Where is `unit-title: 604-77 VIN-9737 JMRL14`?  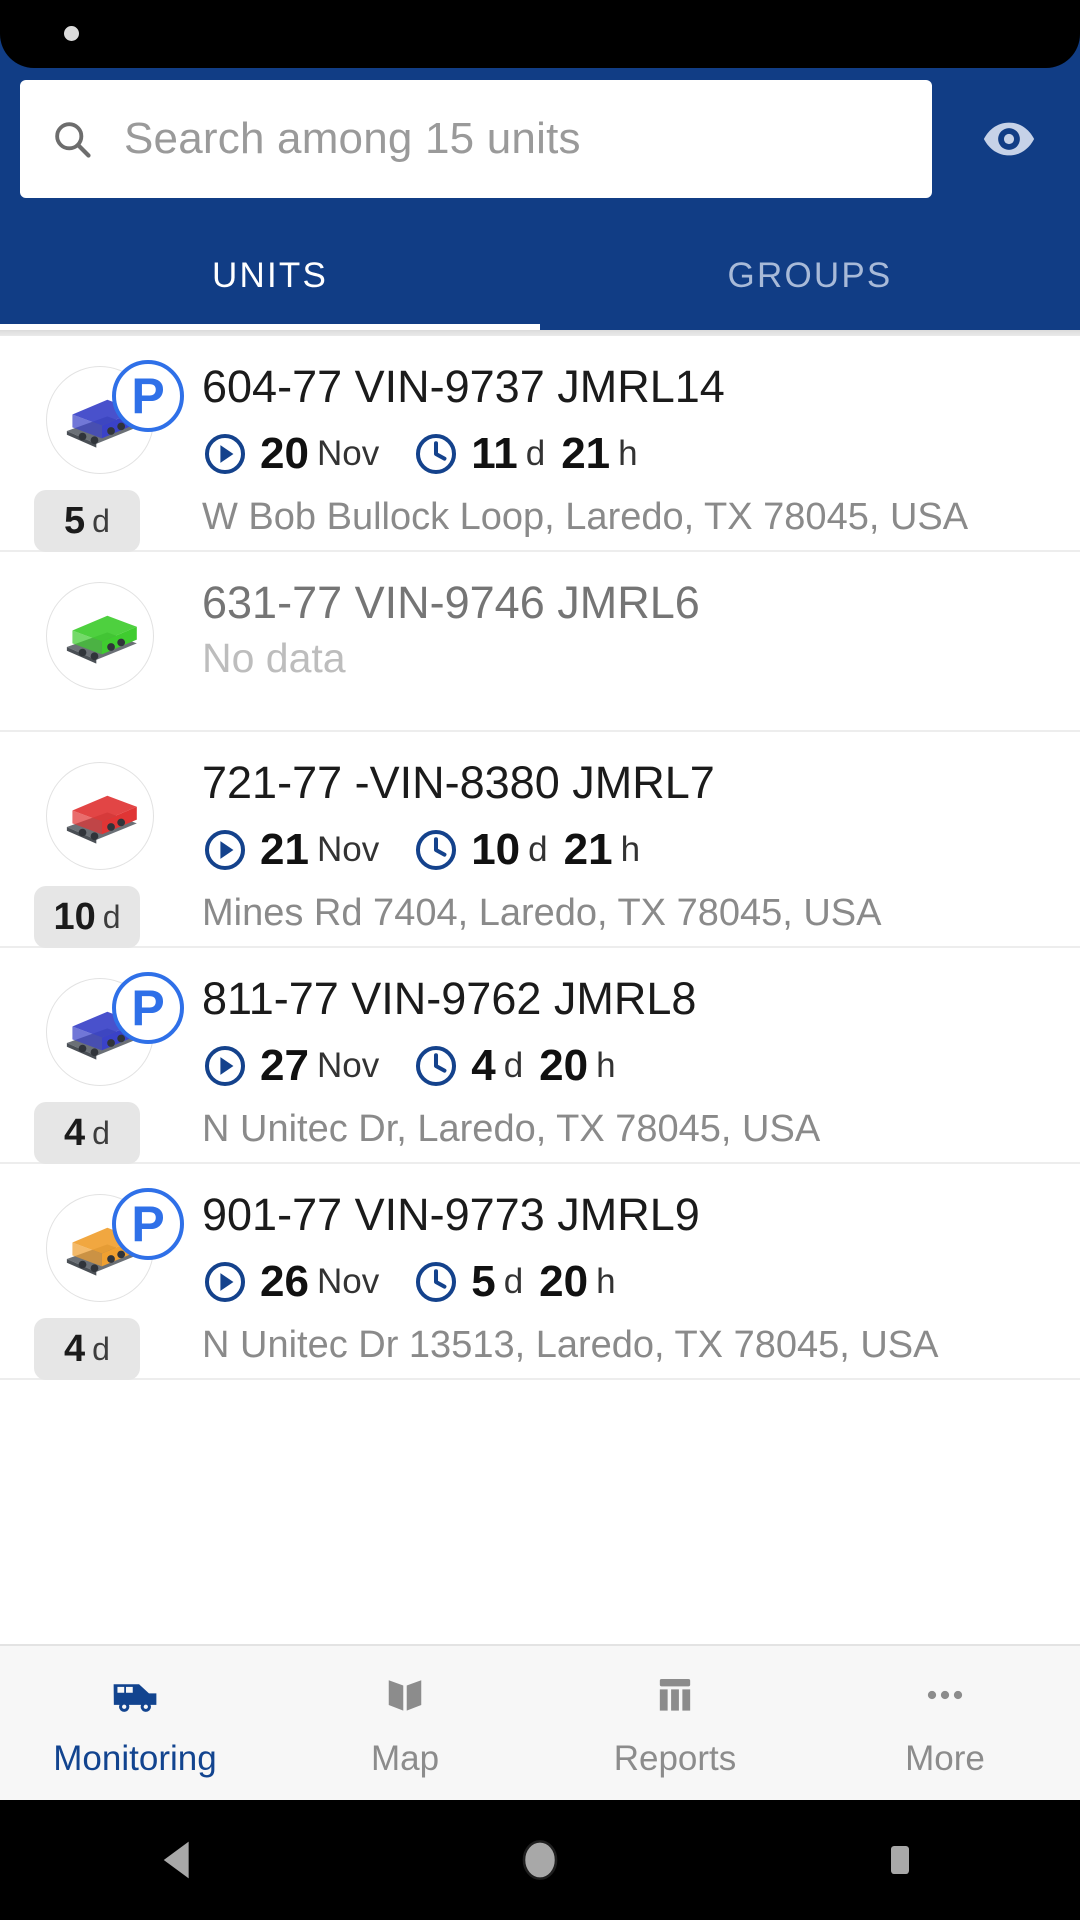 unit-title: 604-77 VIN-9737 JMRL14 is located at coordinates (463, 386).